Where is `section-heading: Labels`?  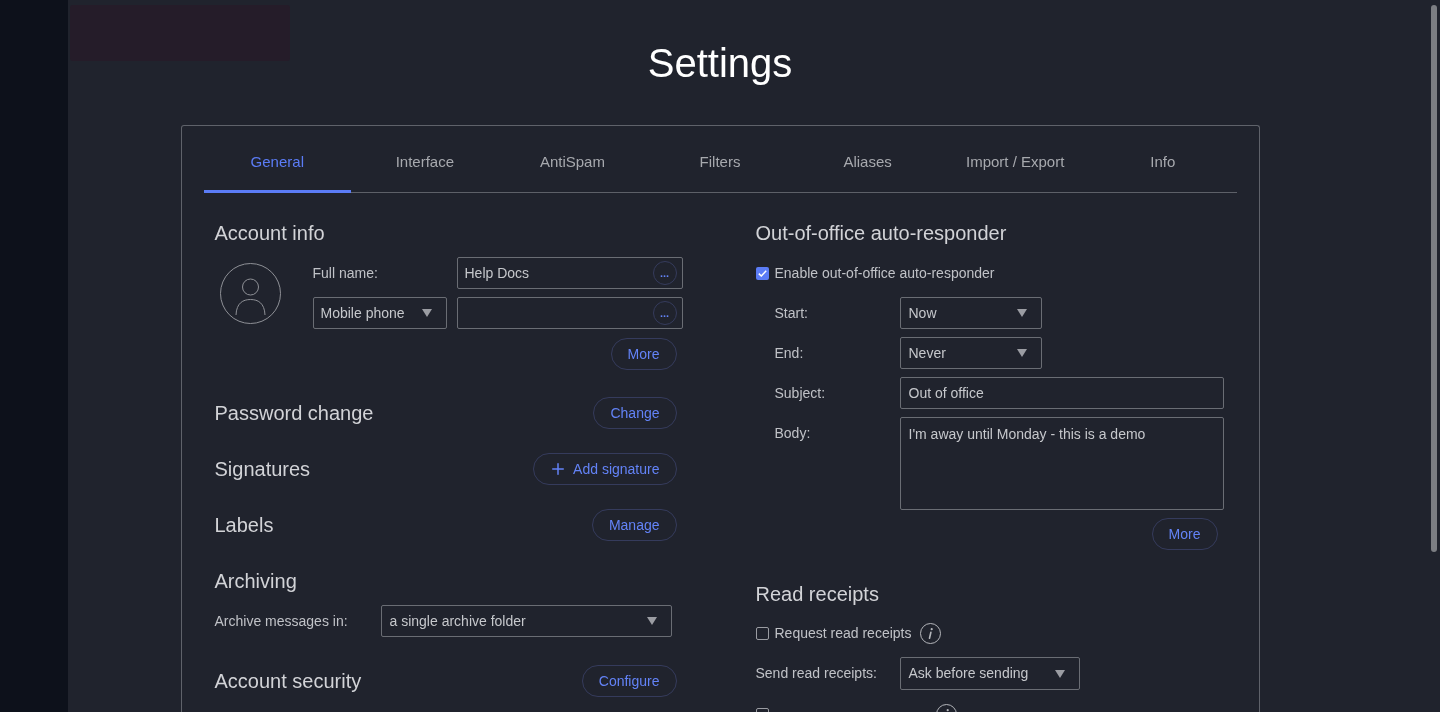 section-heading: Labels is located at coordinates (244, 525).